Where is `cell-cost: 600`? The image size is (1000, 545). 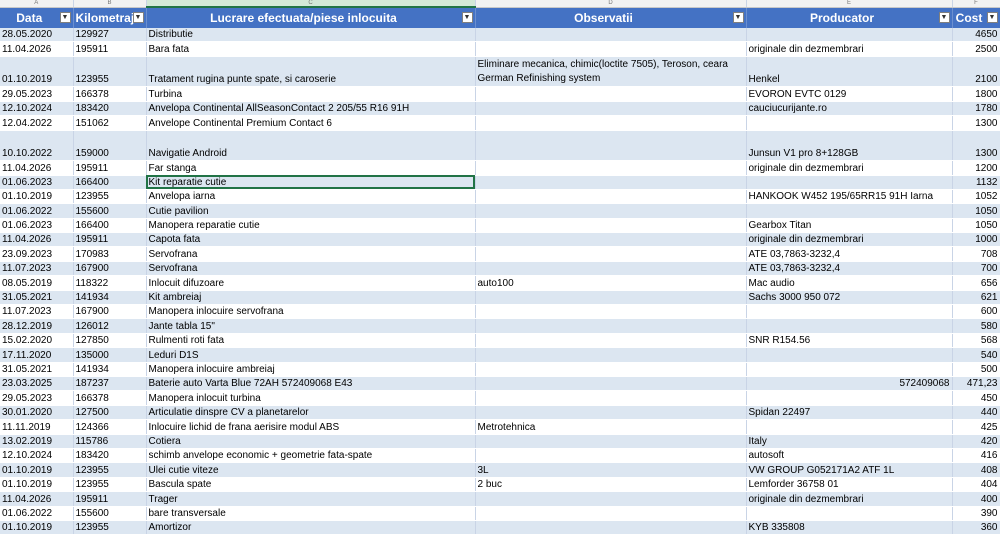
cell-cost: 600 is located at coordinates (976, 312).